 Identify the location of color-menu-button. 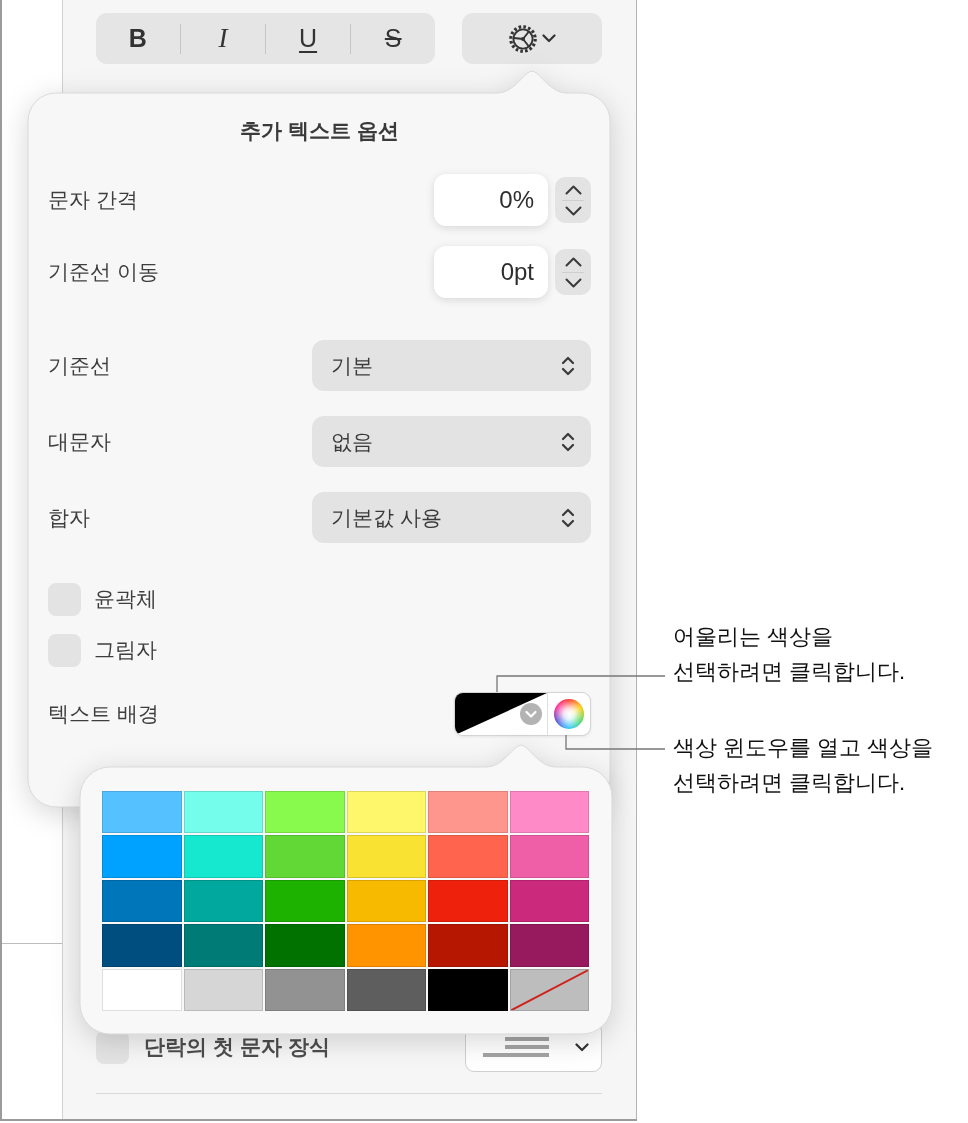
(501, 714).